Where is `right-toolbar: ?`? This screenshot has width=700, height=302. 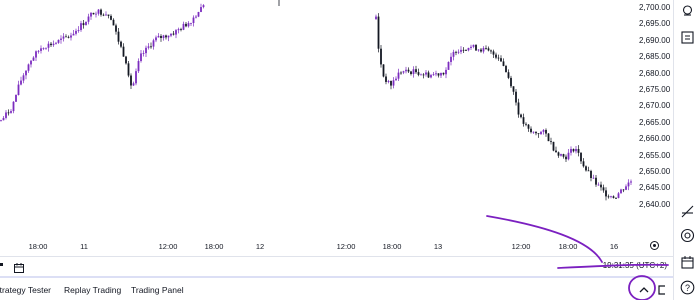
right-toolbar: ? is located at coordinates (686, 150).